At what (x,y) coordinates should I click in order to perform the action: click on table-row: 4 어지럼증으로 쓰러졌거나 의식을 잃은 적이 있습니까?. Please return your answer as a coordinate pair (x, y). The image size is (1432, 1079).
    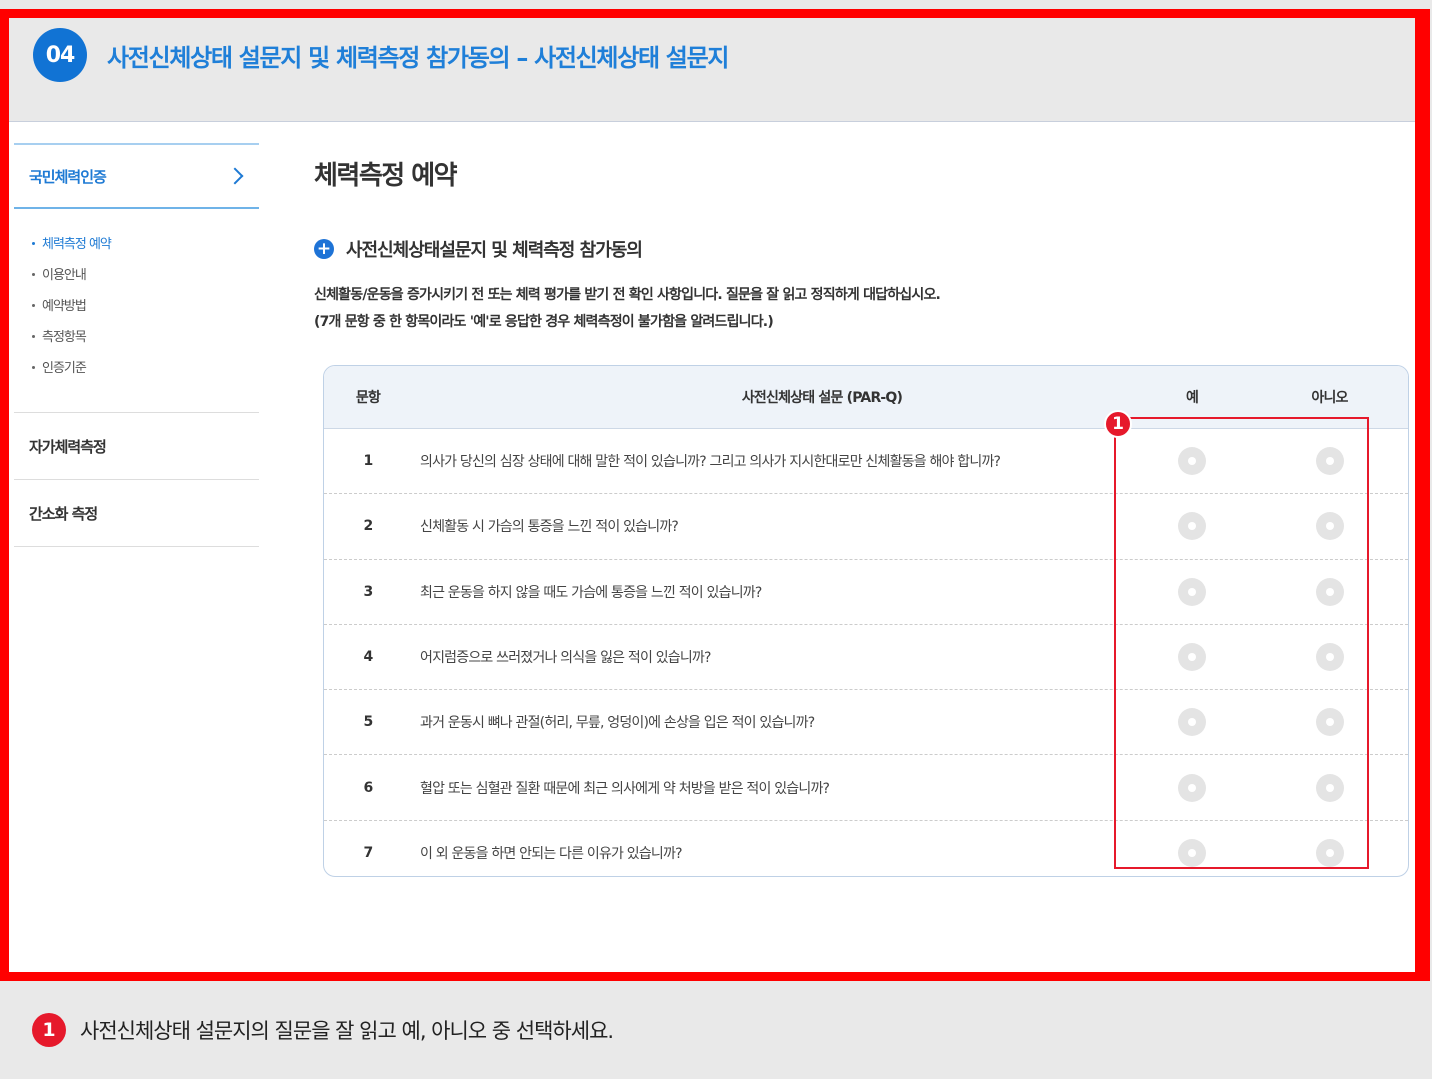
    Looking at the image, I should click on (866, 658).